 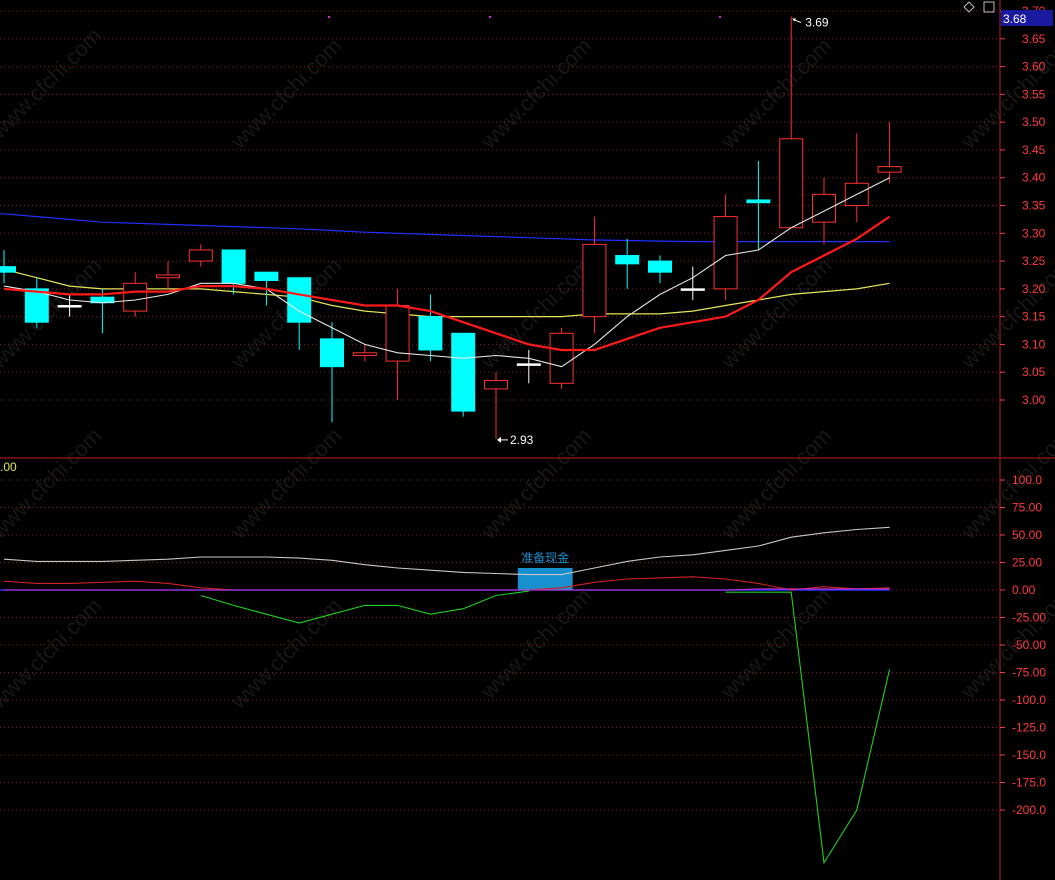 I want to click on current-price-label: 3.68, so click(x=1015, y=19).